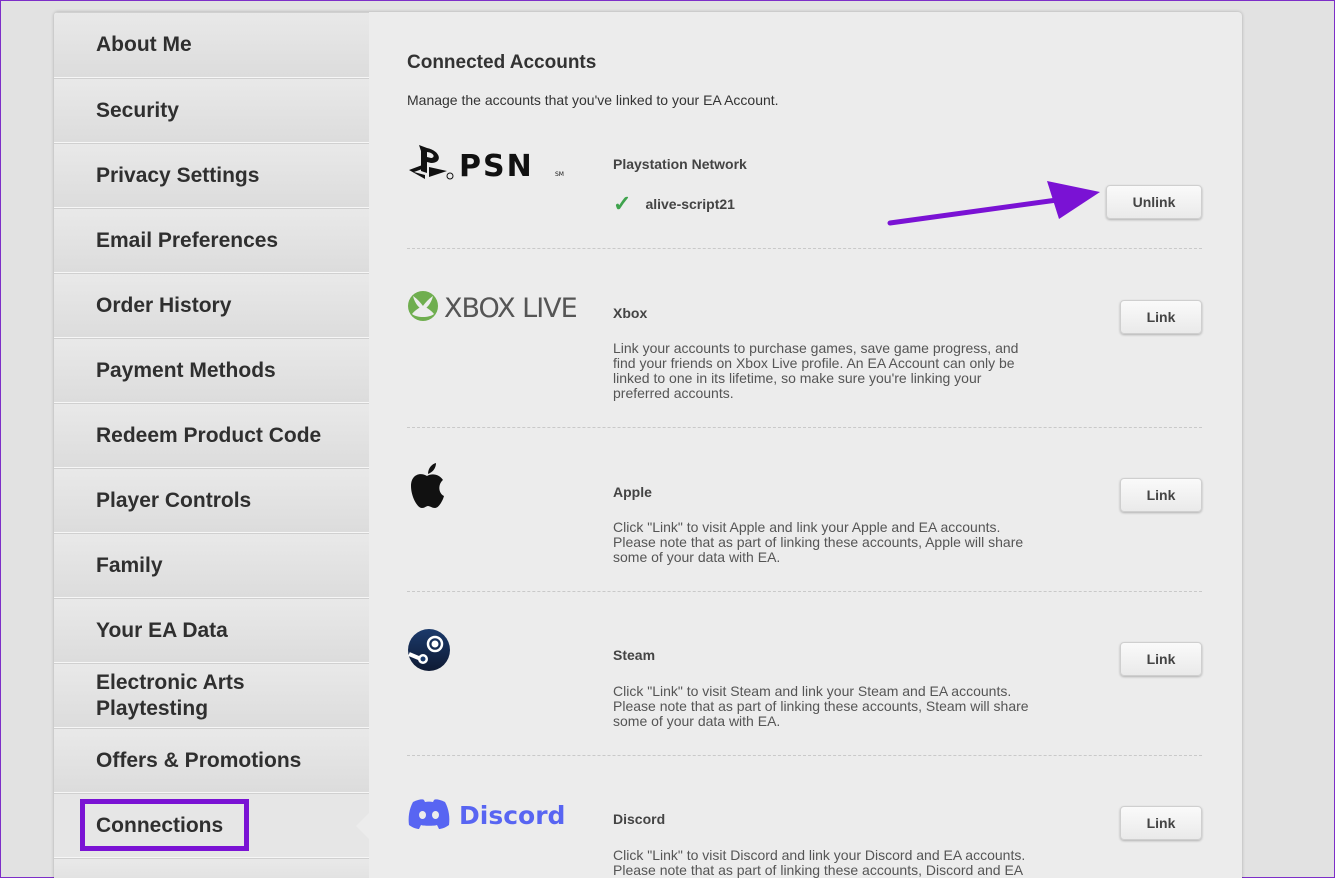  What do you see at coordinates (502, 62) in the screenshot?
I see `page-title: Connected Accounts` at bounding box center [502, 62].